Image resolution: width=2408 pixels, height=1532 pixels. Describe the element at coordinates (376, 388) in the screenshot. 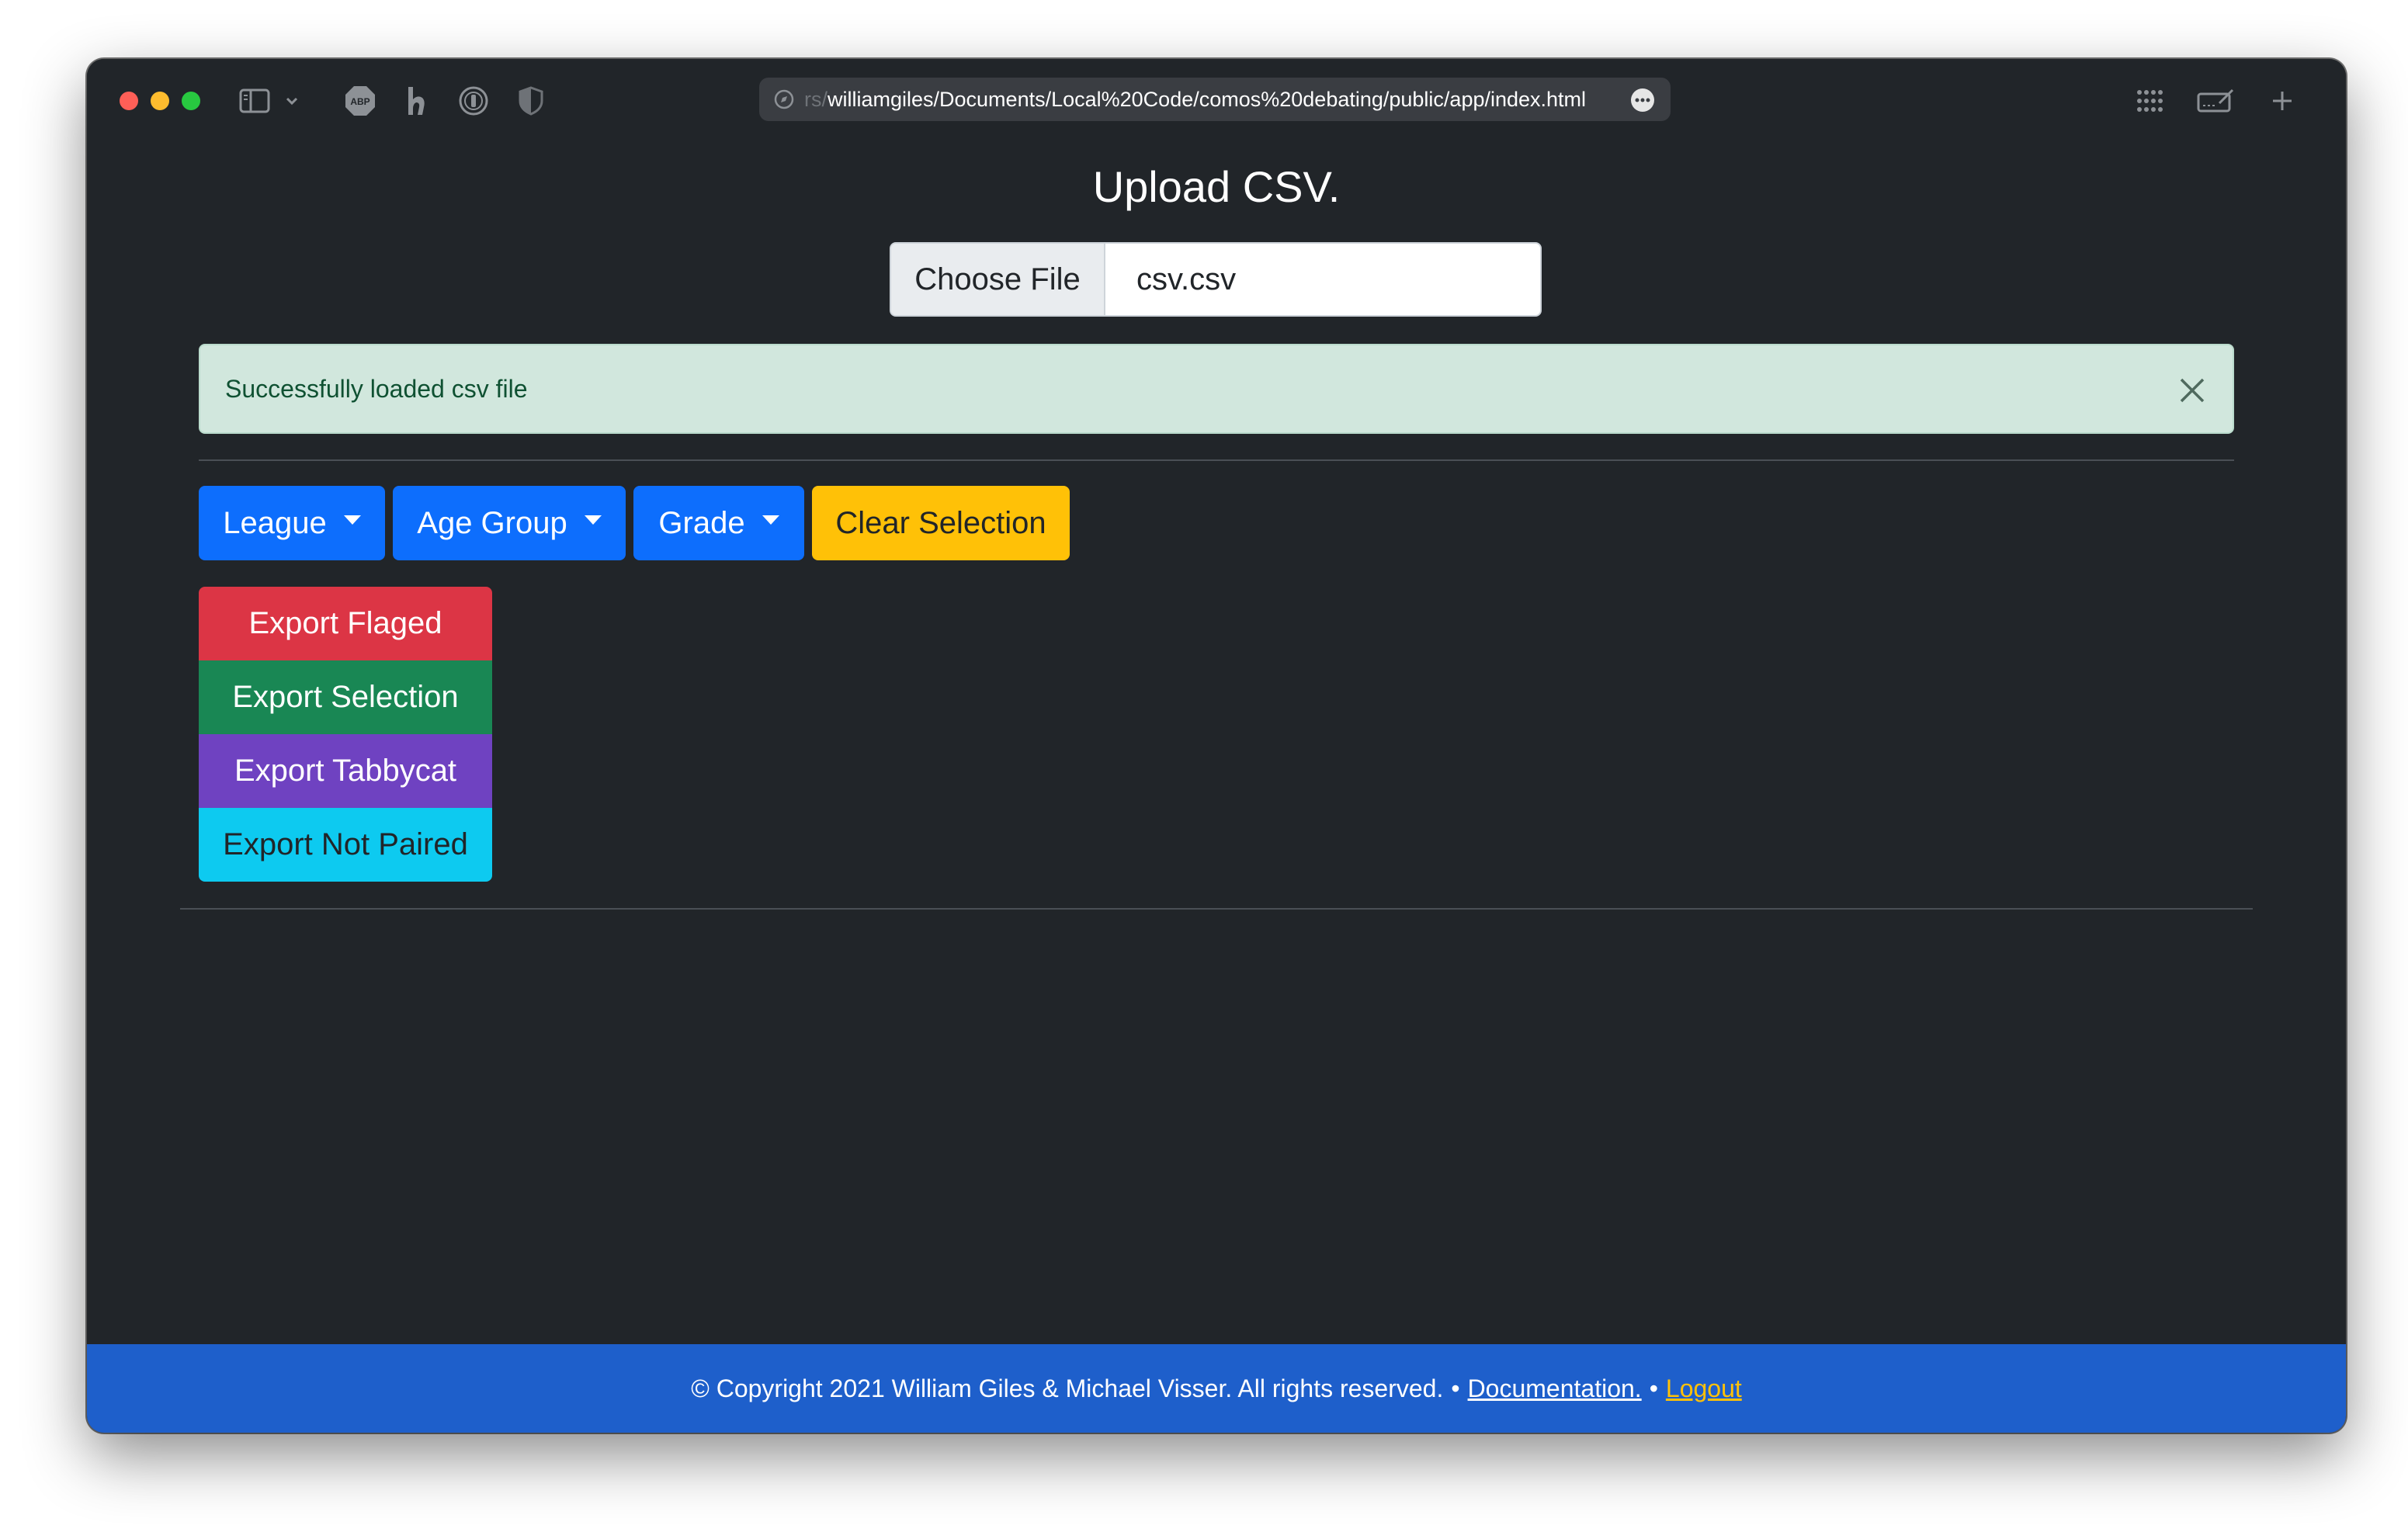

I see `alert-message: Successfully loaded csv file` at that location.